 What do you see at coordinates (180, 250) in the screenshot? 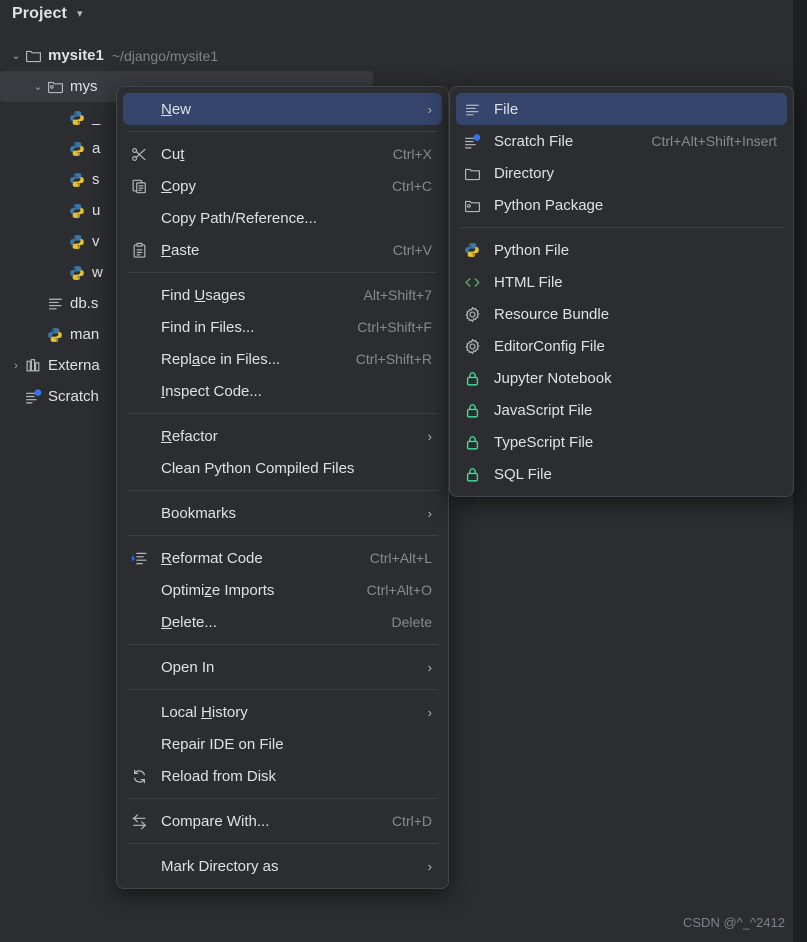
I see `menu-item-label: Paste` at bounding box center [180, 250].